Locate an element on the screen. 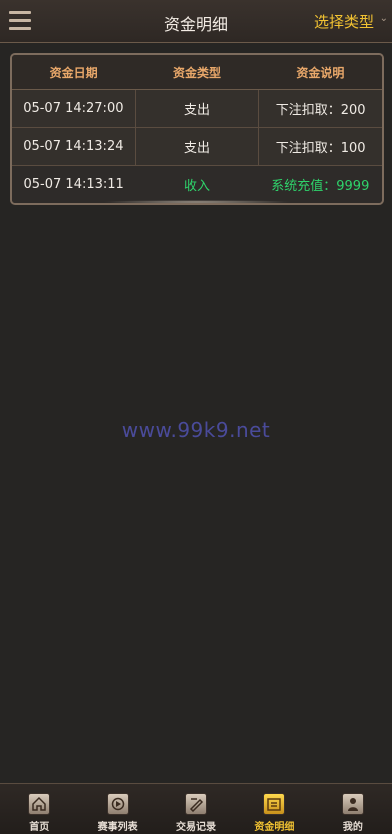  tab-label: 首页 is located at coordinates (39, 827).